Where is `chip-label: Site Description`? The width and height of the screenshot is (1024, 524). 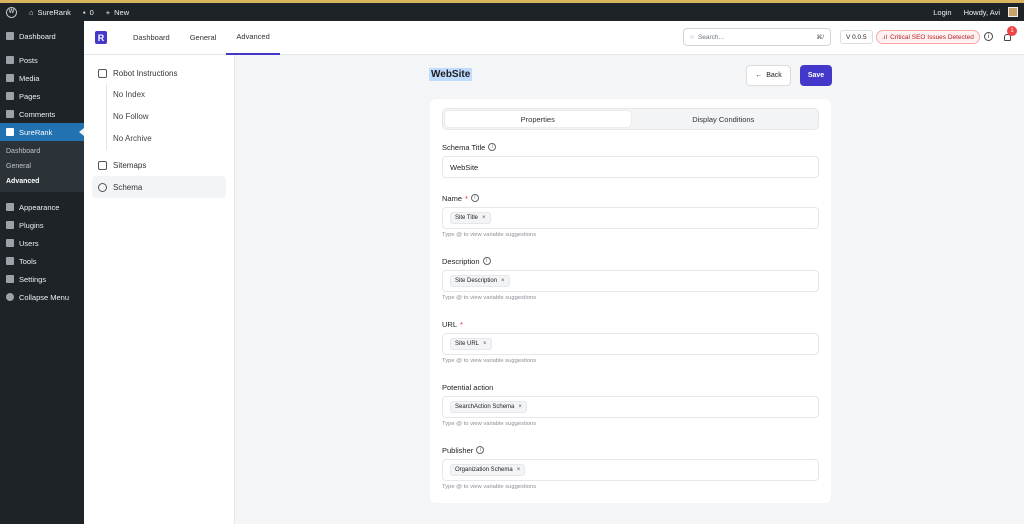 chip-label: Site Description is located at coordinates (476, 281).